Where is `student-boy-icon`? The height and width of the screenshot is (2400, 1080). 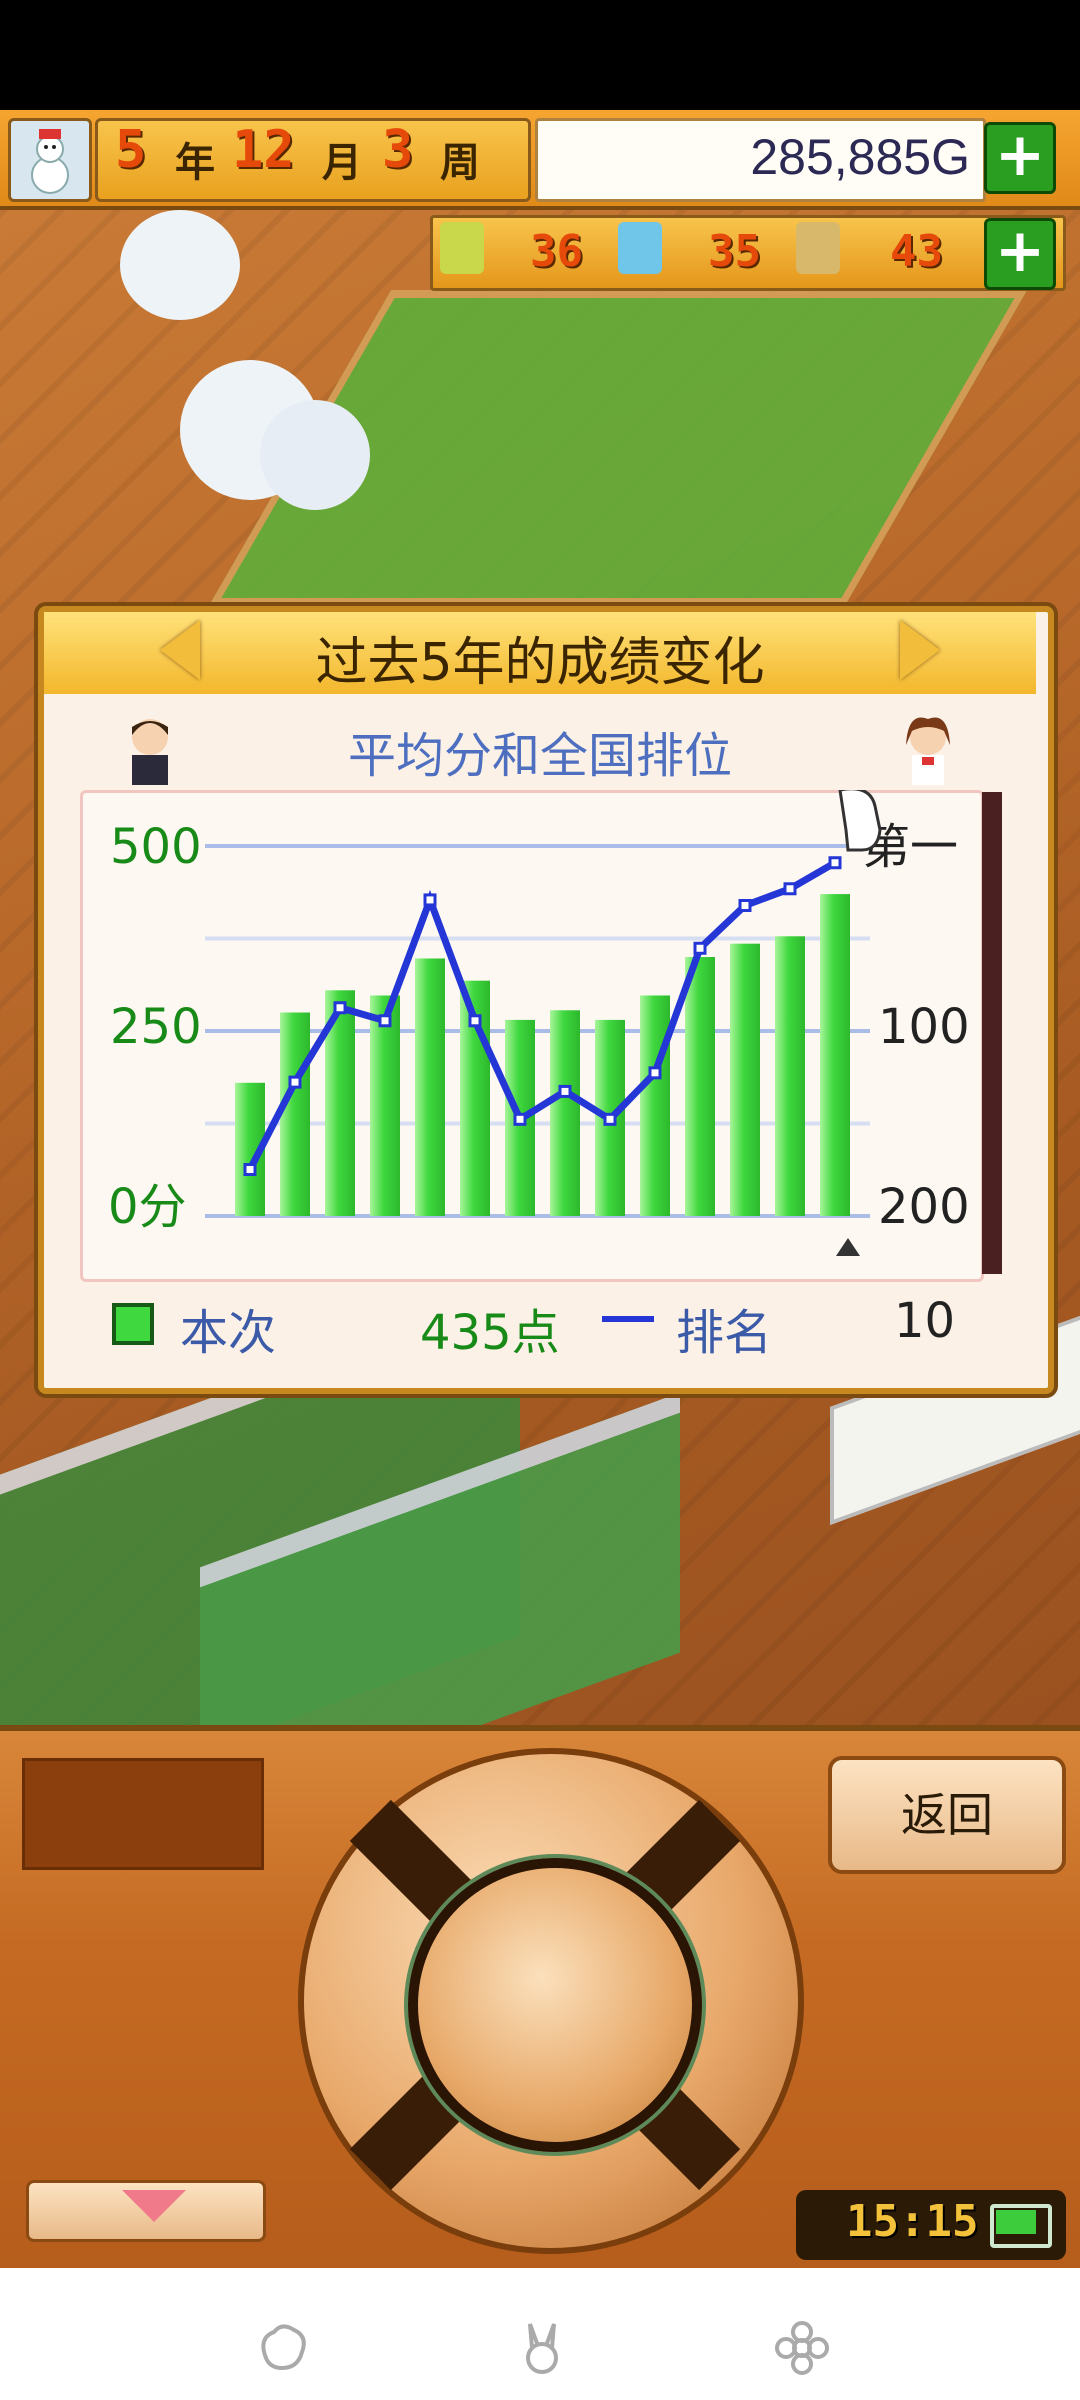
student-boy-icon is located at coordinates (150, 751).